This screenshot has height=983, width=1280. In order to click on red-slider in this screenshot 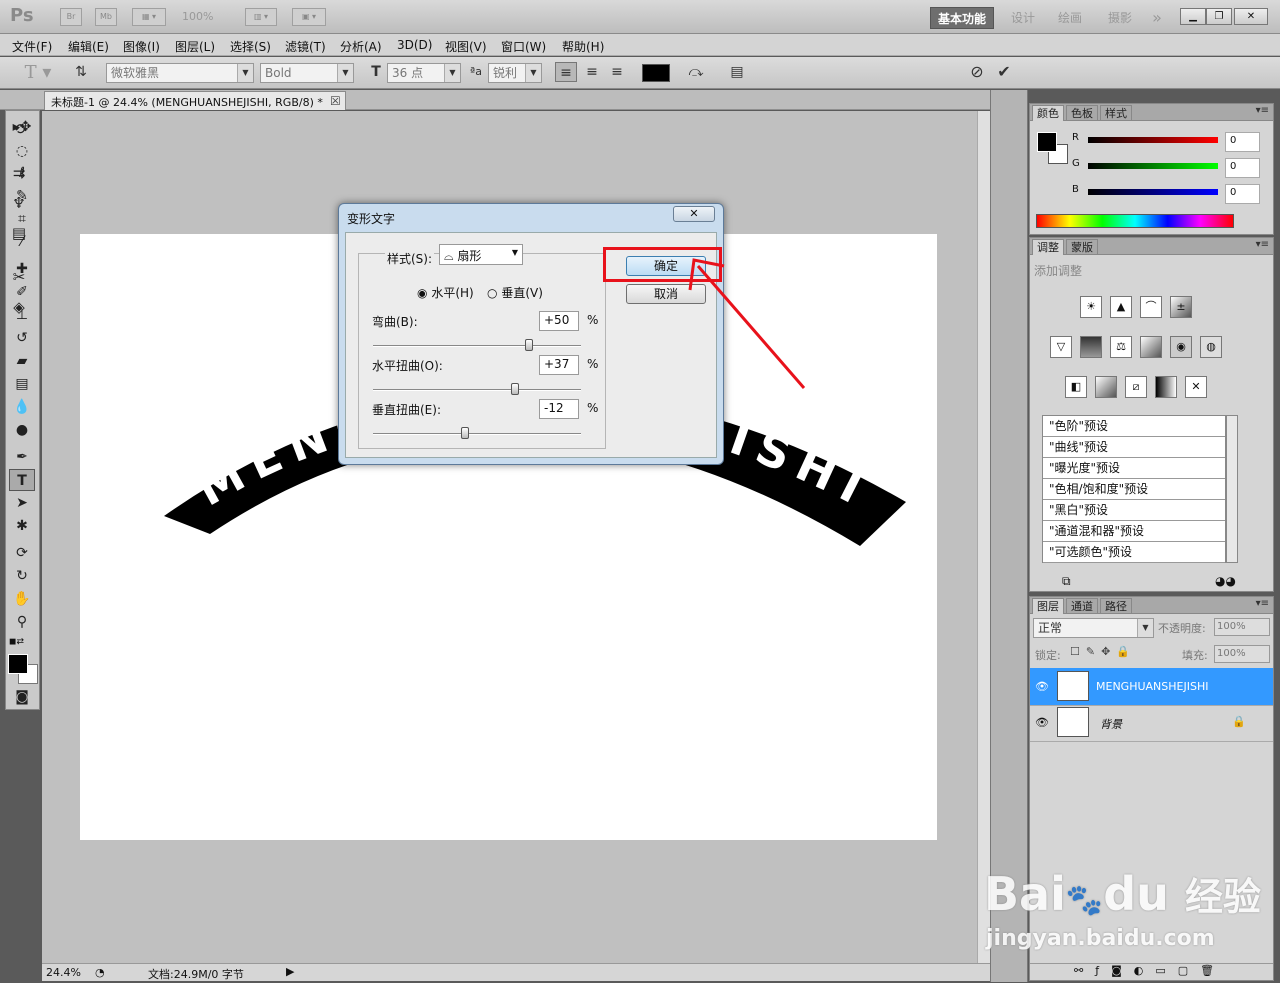, I will do `click(1153, 140)`.